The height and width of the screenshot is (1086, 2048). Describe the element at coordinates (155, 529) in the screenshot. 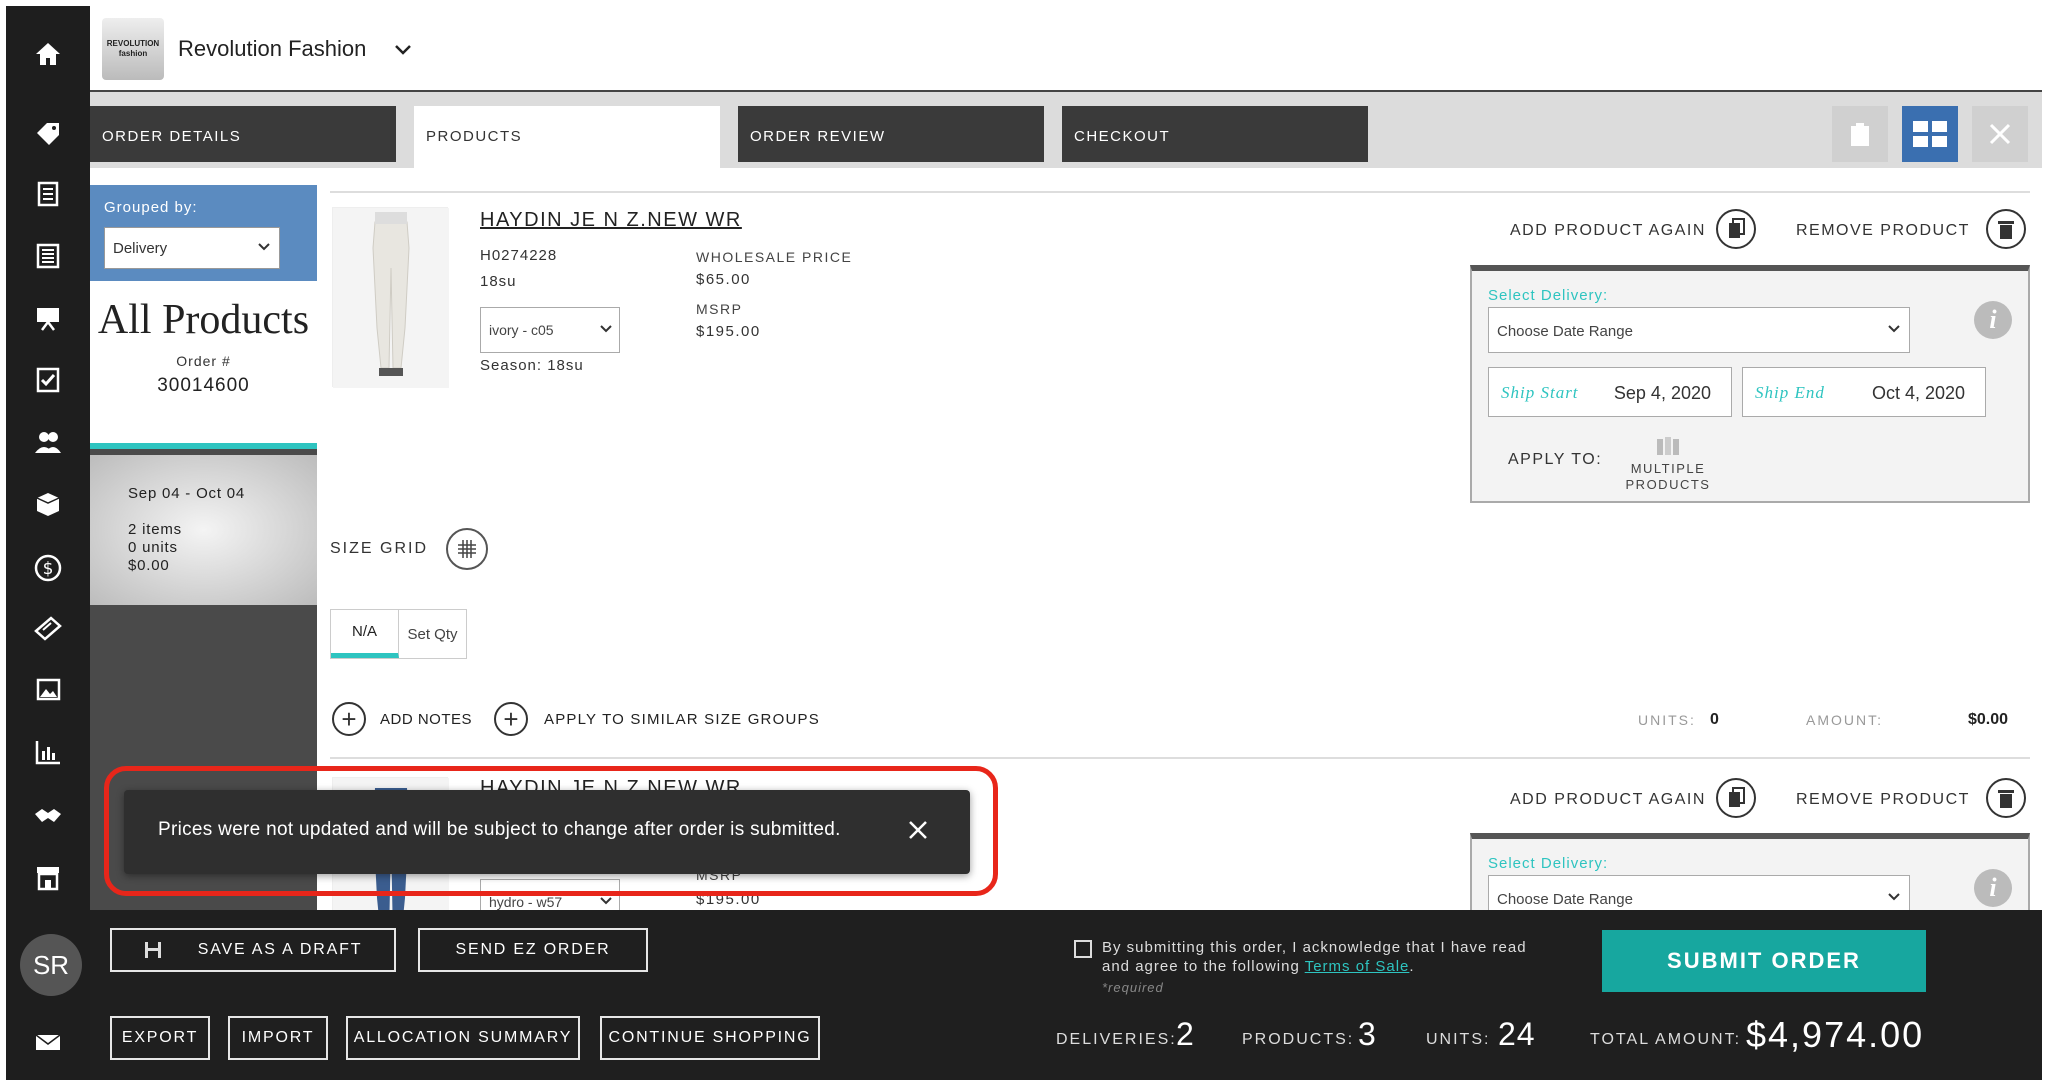

I see `delivery-items: 2 items` at that location.